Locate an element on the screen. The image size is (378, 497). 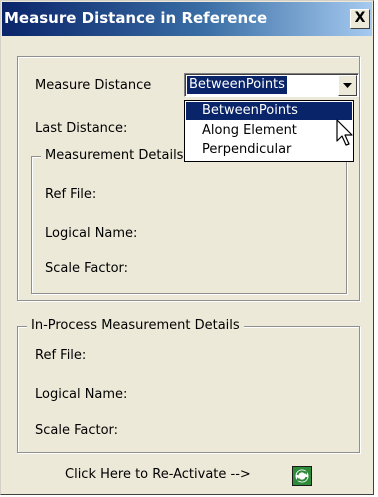
last-distance-label: Last Distance: is located at coordinates (81, 128).